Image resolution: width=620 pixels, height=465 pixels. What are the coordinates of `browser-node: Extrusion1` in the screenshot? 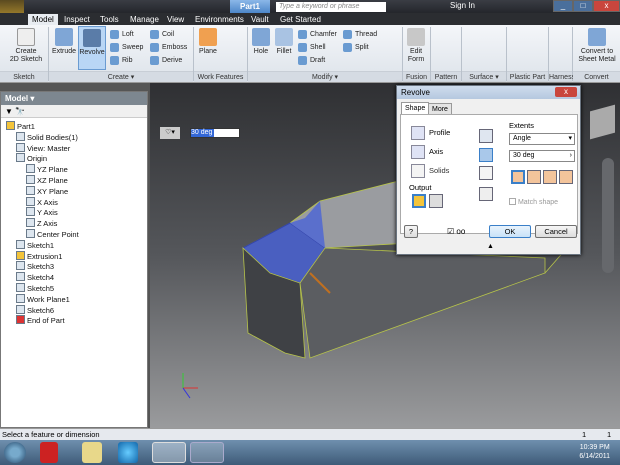 It's located at (39, 256).